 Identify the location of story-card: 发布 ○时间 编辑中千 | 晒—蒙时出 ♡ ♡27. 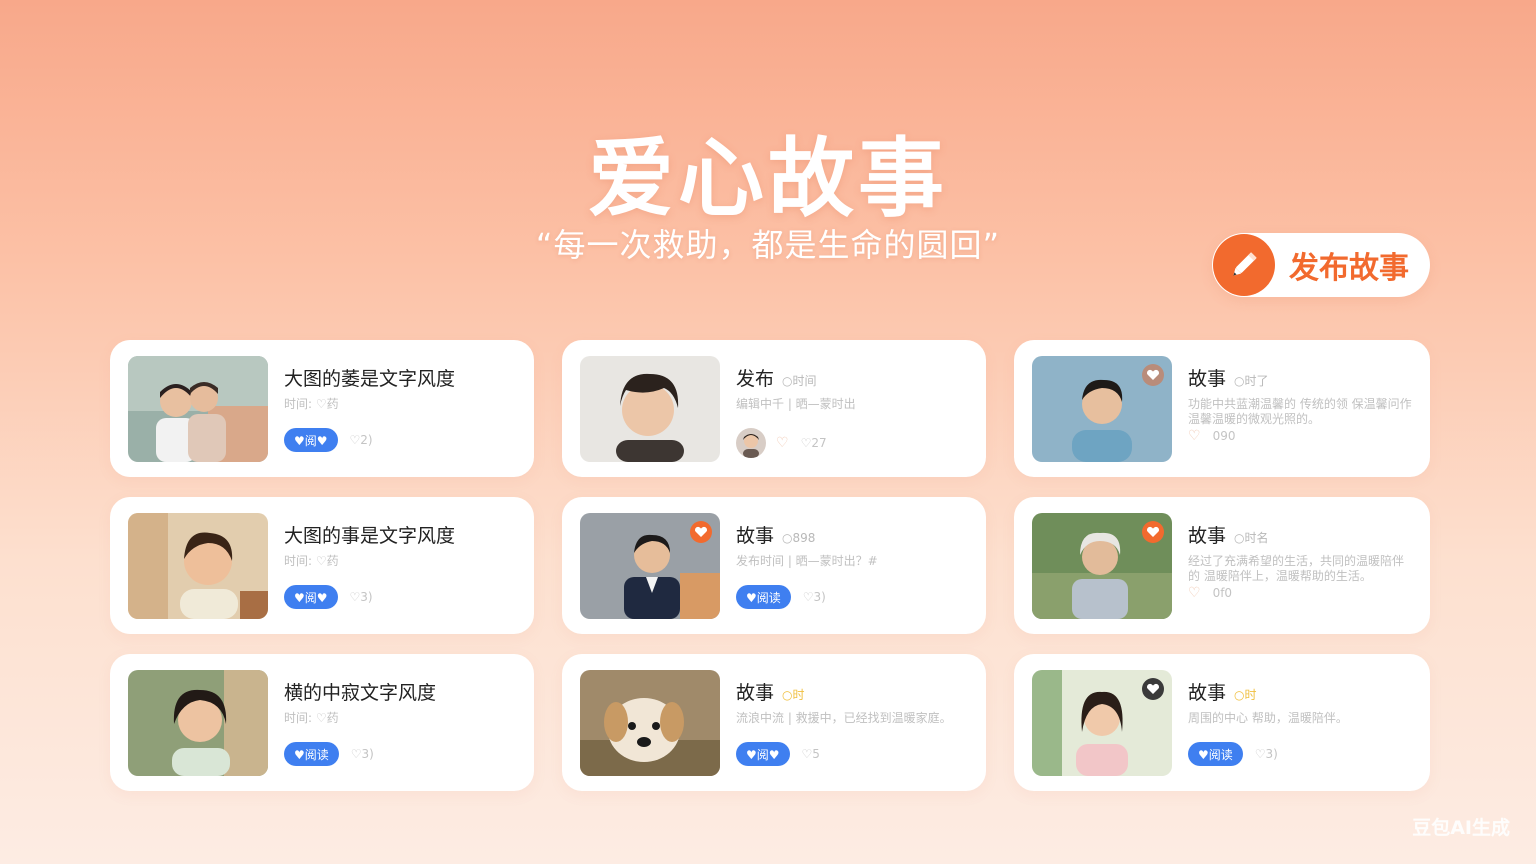
(774, 408).